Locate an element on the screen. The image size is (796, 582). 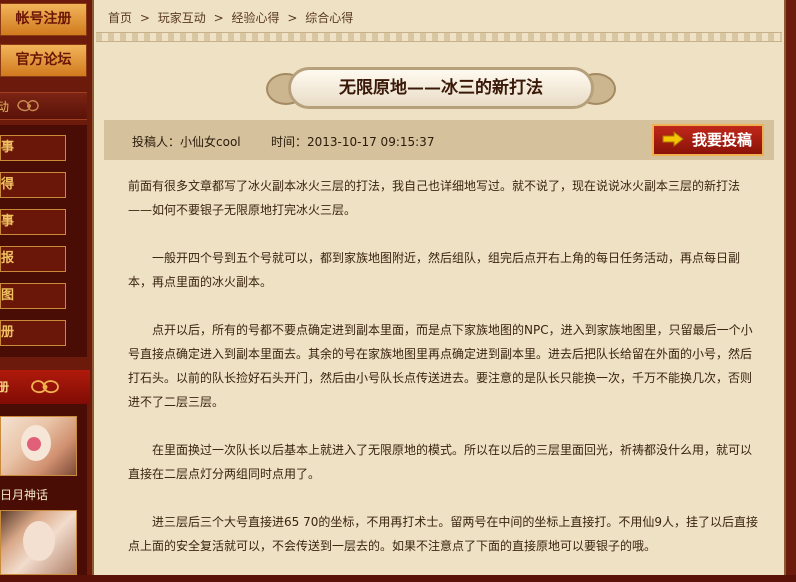
sidebar-section2-header: 册 is located at coordinates (45, 387).